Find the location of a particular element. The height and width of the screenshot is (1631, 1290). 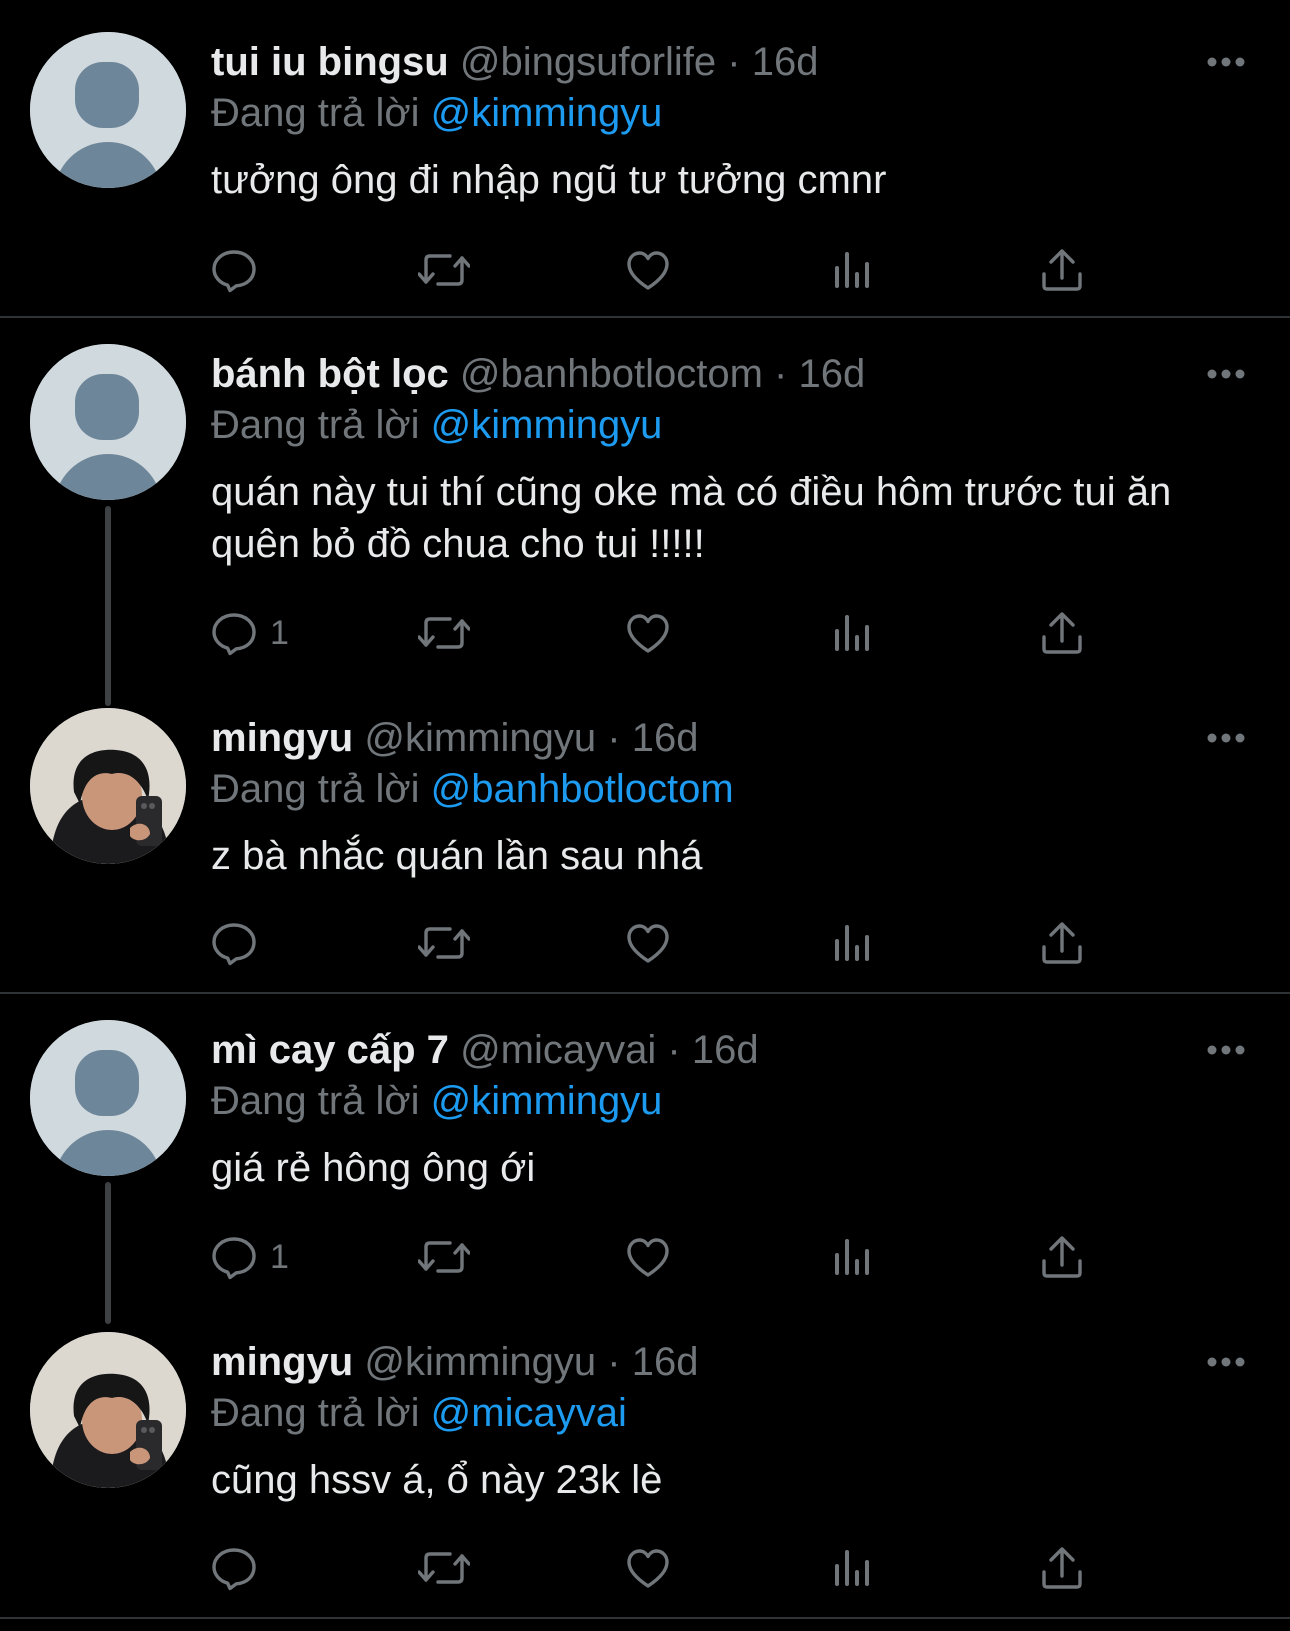

profile-photo-icon is located at coordinates (108, 786).